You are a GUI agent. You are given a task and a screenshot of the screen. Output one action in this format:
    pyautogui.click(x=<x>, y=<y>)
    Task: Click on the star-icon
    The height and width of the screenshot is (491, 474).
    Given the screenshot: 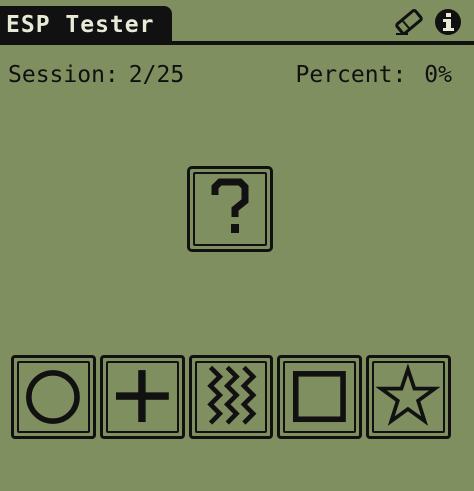 What is the action you would take?
    pyautogui.click(x=408, y=394)
    